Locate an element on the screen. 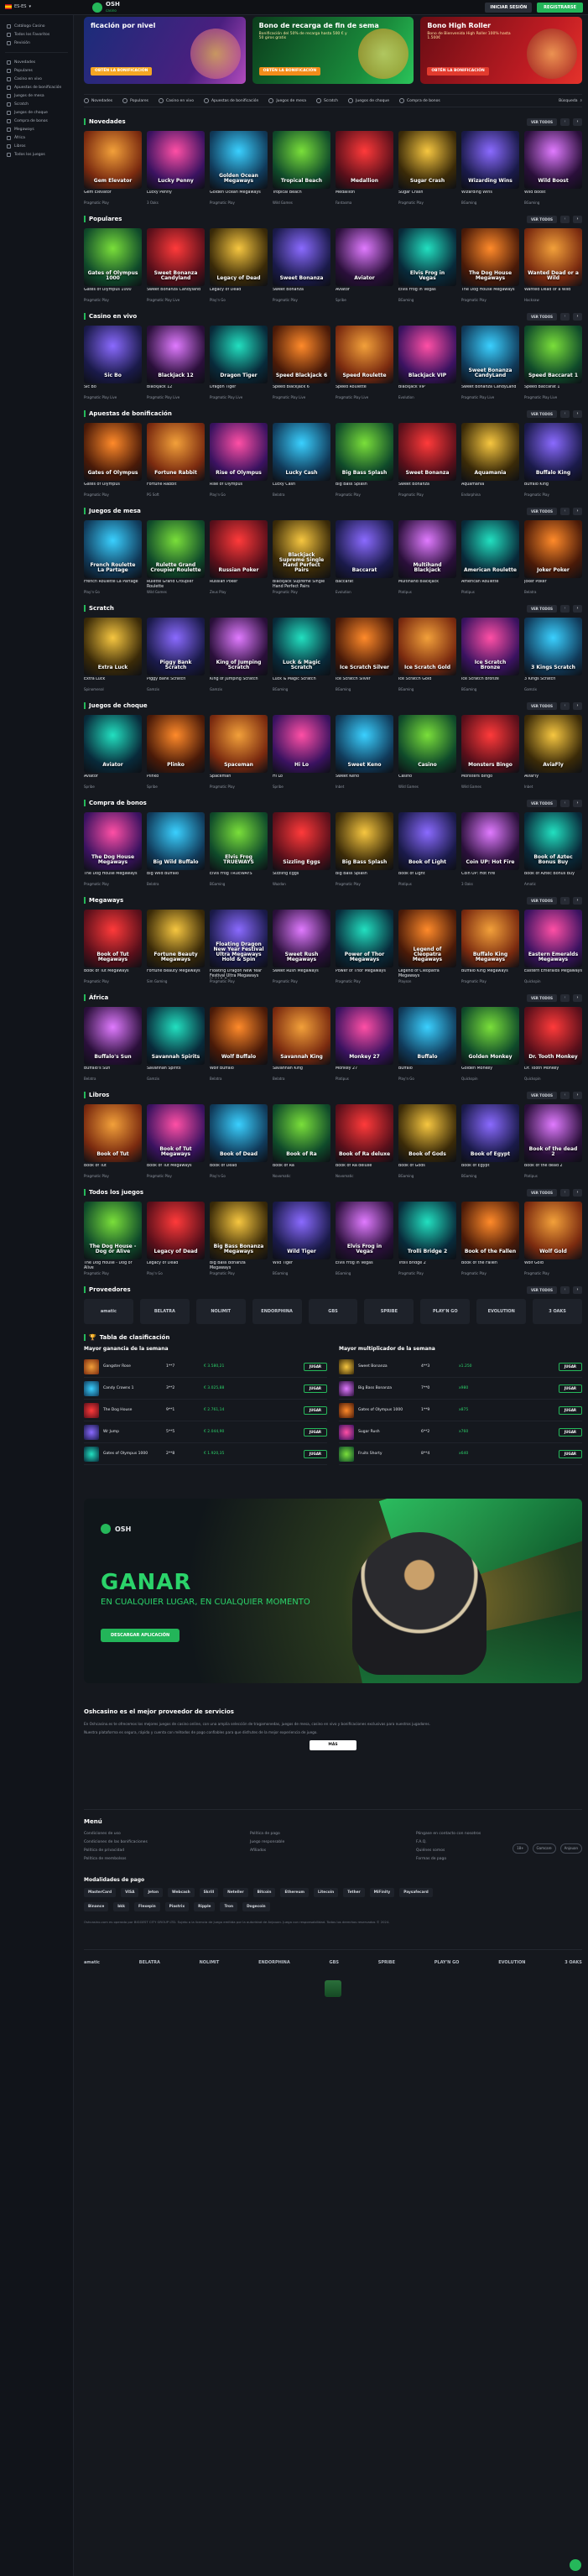 This screenshot has width=588, height=2576. game-thumbnail: Plinko is located at coordinates (176, 744).